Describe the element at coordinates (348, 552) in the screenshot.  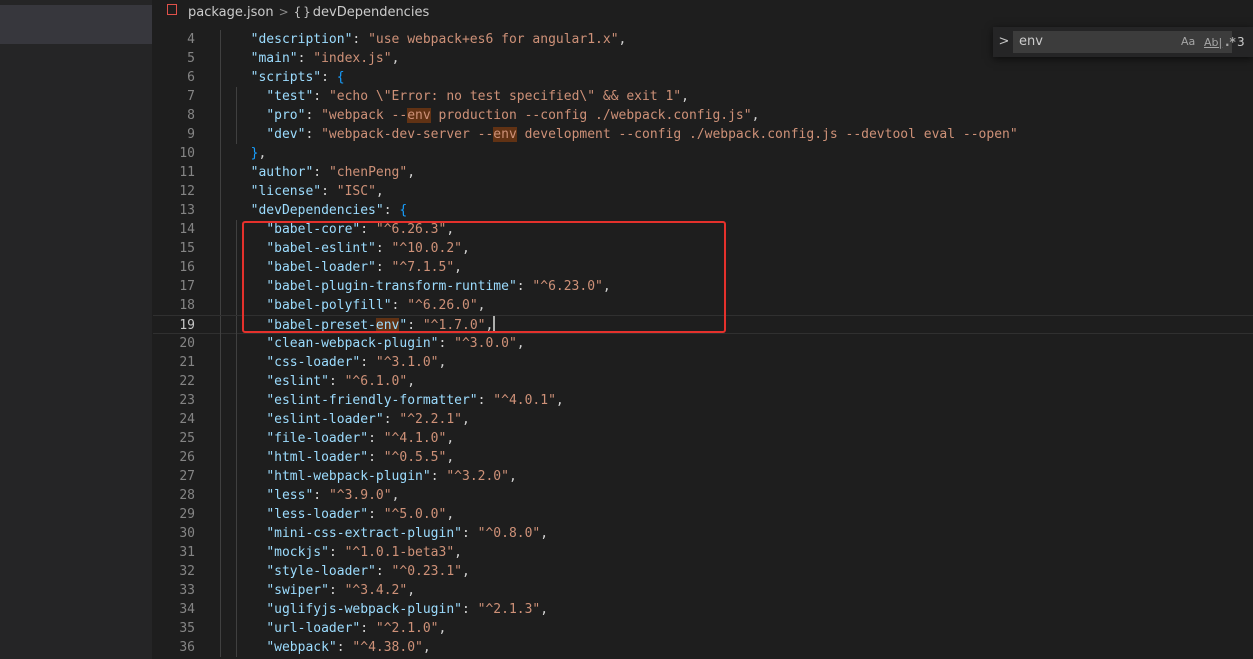
I see `code-text: "mockjs": "^1.0.1-beta3",` at that location.